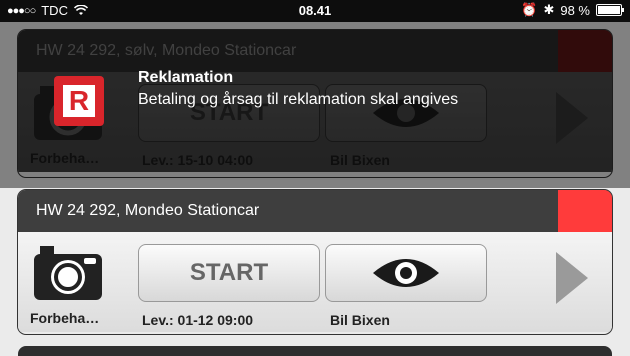 This screenshot has height=356, width=630. Describe the element at coordinates (575, 10) in the screenshot. I see `battery-percent: 98 %` at that location.